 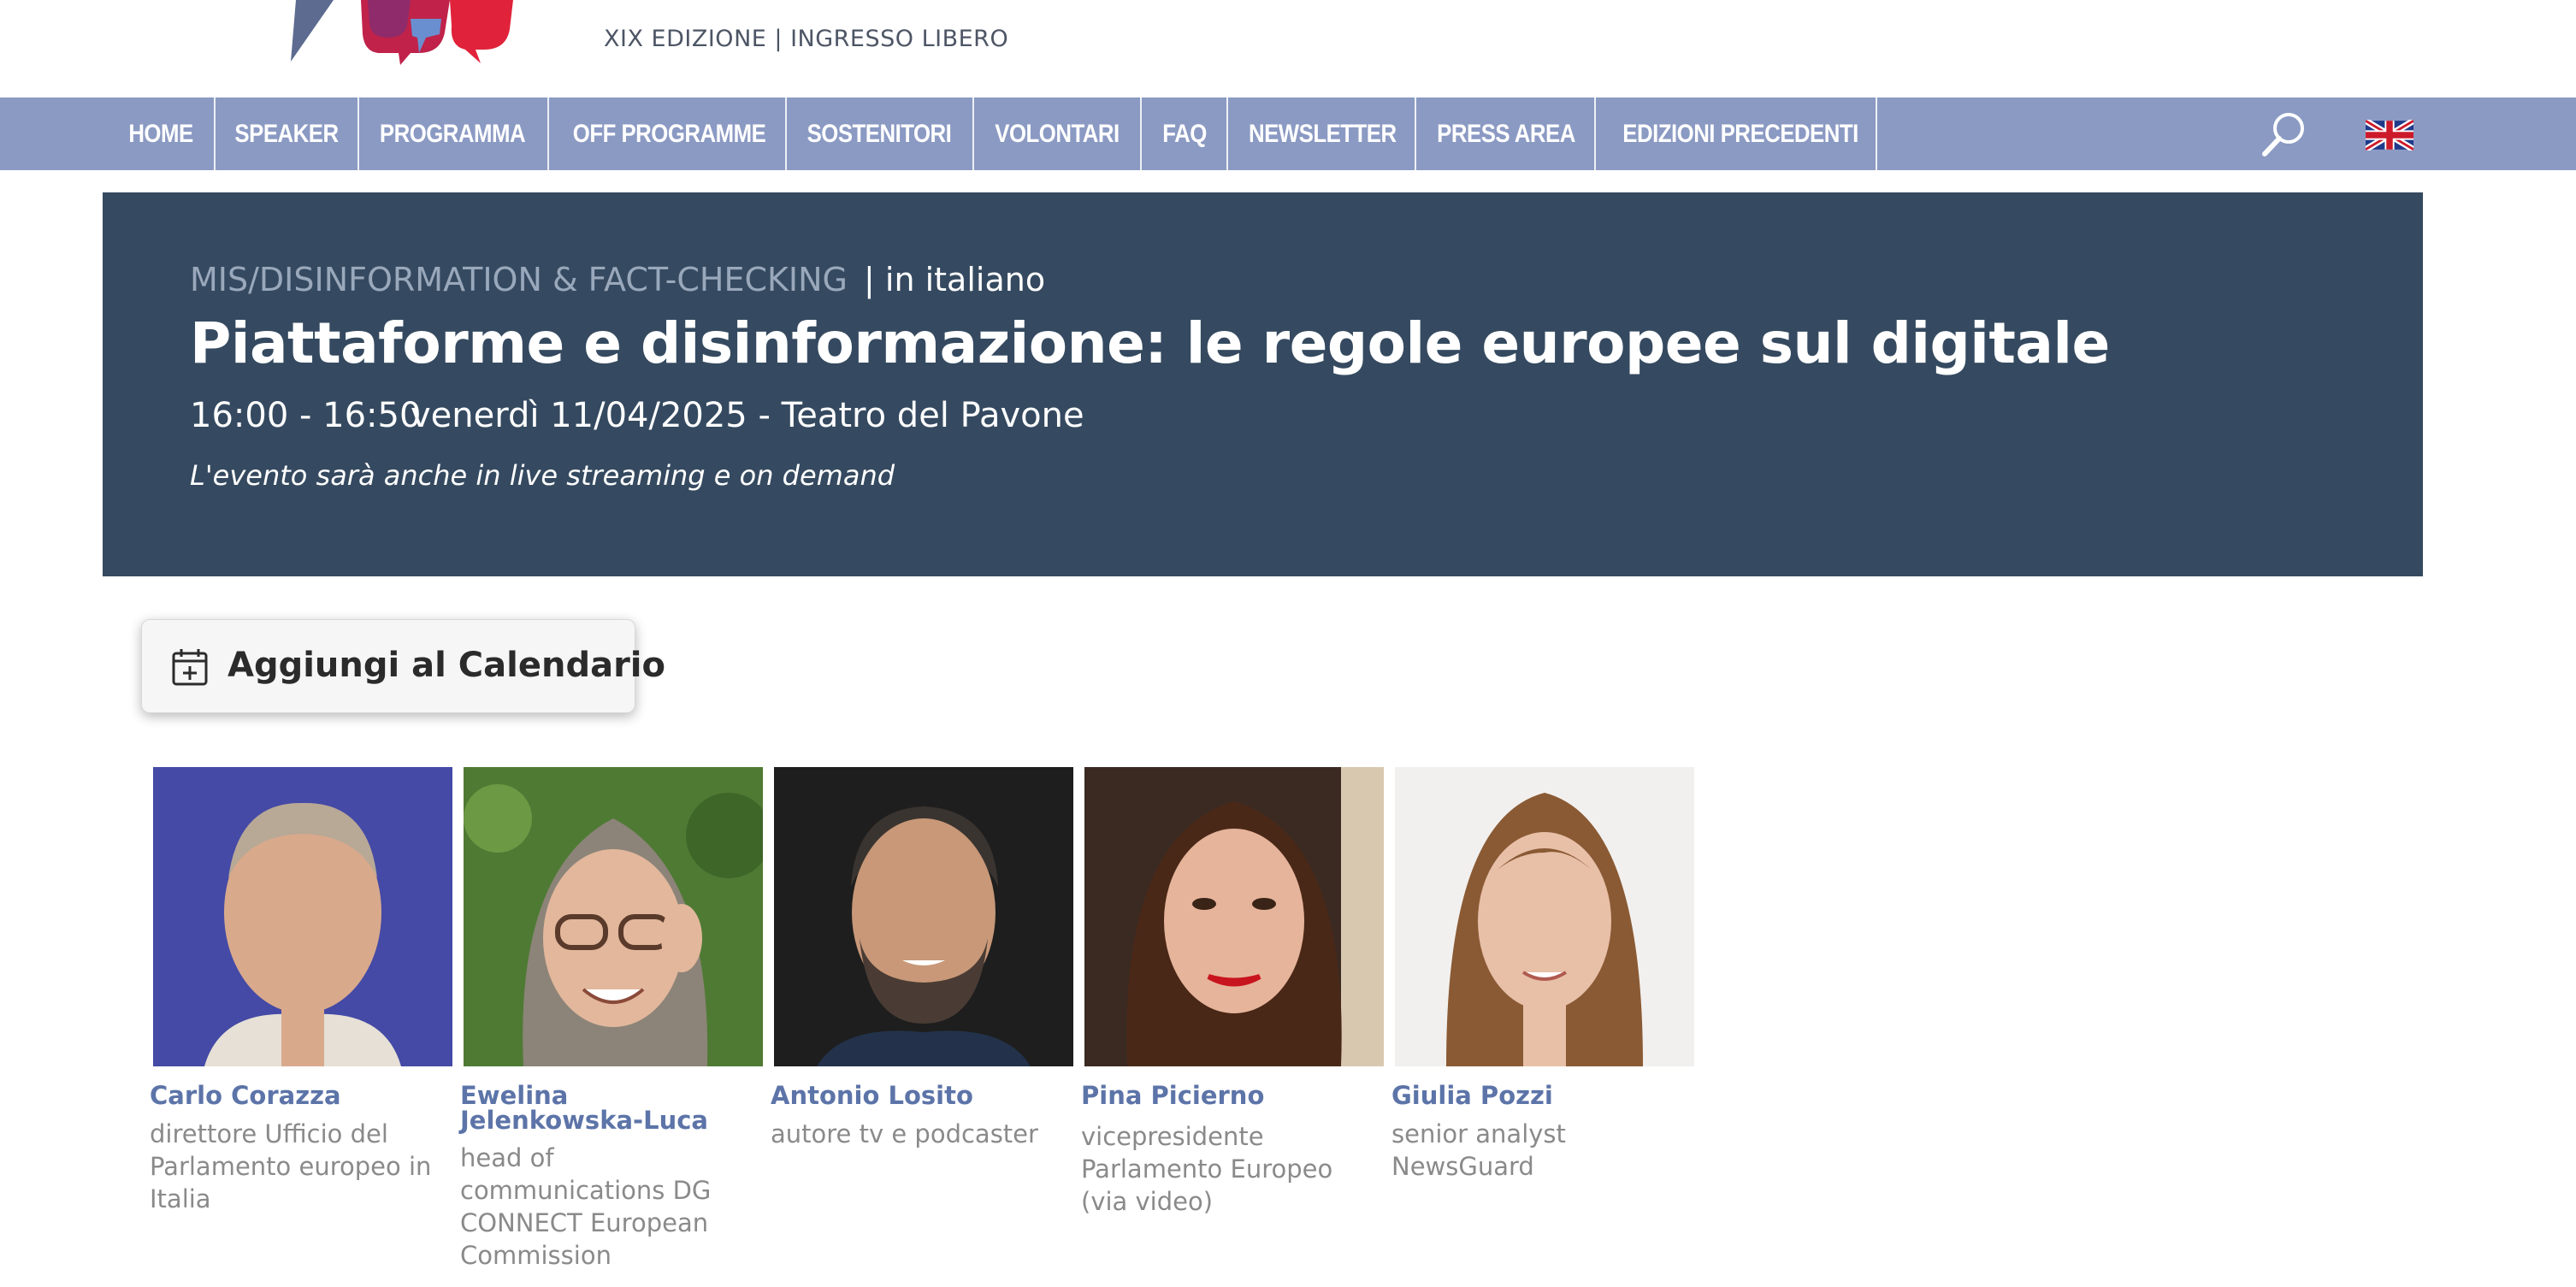 What do you see at coordinates (1478, 1150) in the screenshot?
I see `speaker-role: senior analyst NewsGuard` at bounding box center [1478, 1150].